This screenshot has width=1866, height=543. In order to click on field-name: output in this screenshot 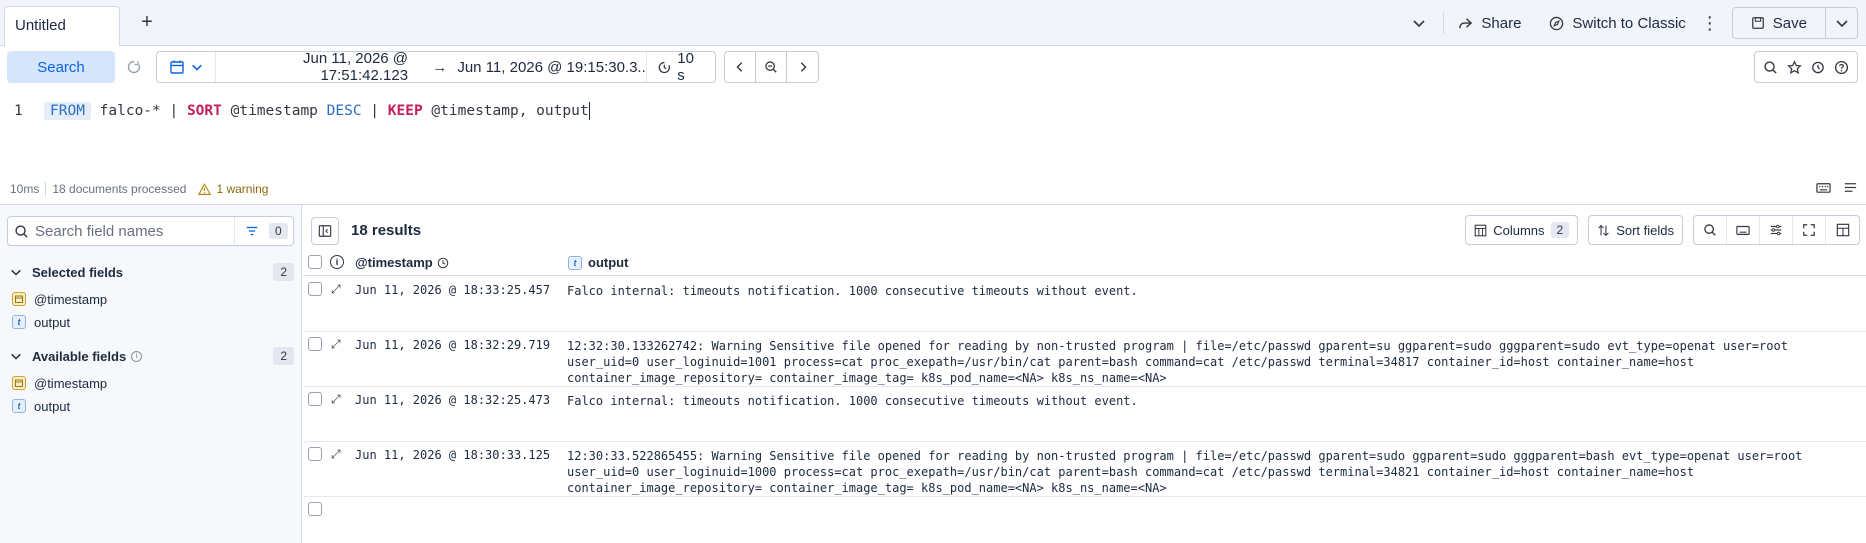, I will do `click(52, 406)`.